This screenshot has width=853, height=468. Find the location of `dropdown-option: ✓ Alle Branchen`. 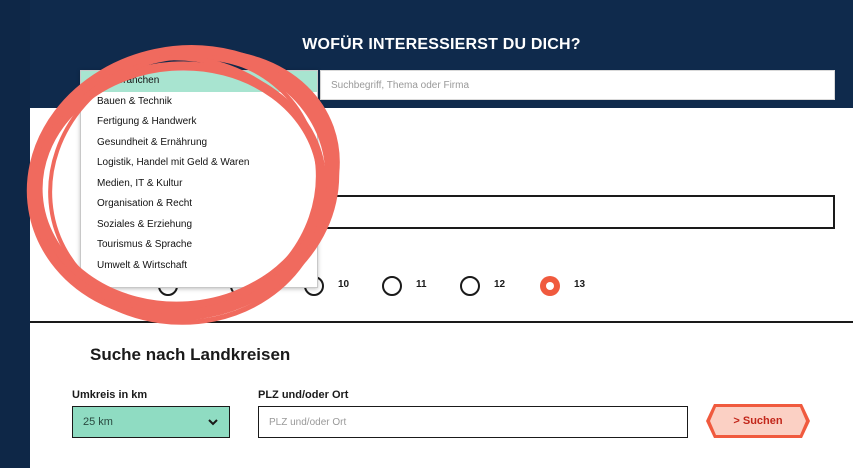

dropdown-option: ✓ Alle Branchen is located at coordinates (199, 81).